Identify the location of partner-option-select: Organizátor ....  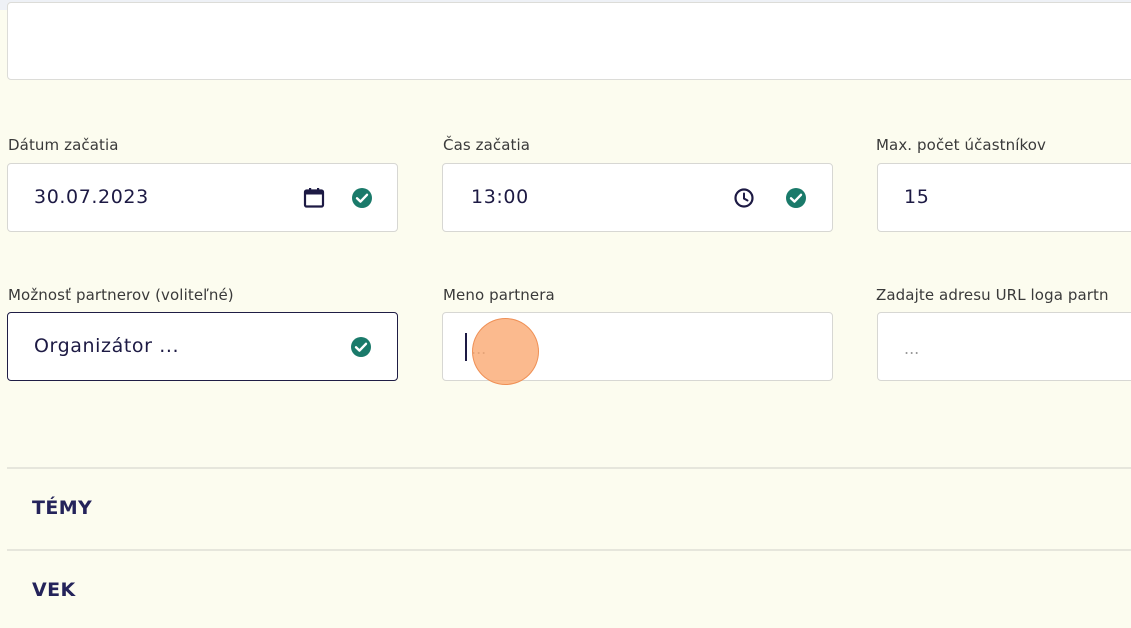
(202, 346).